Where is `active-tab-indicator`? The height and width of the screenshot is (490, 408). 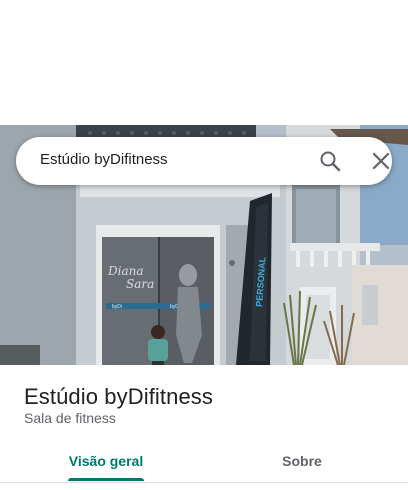 active-tab-indicator is located at coordinates (106, 479).